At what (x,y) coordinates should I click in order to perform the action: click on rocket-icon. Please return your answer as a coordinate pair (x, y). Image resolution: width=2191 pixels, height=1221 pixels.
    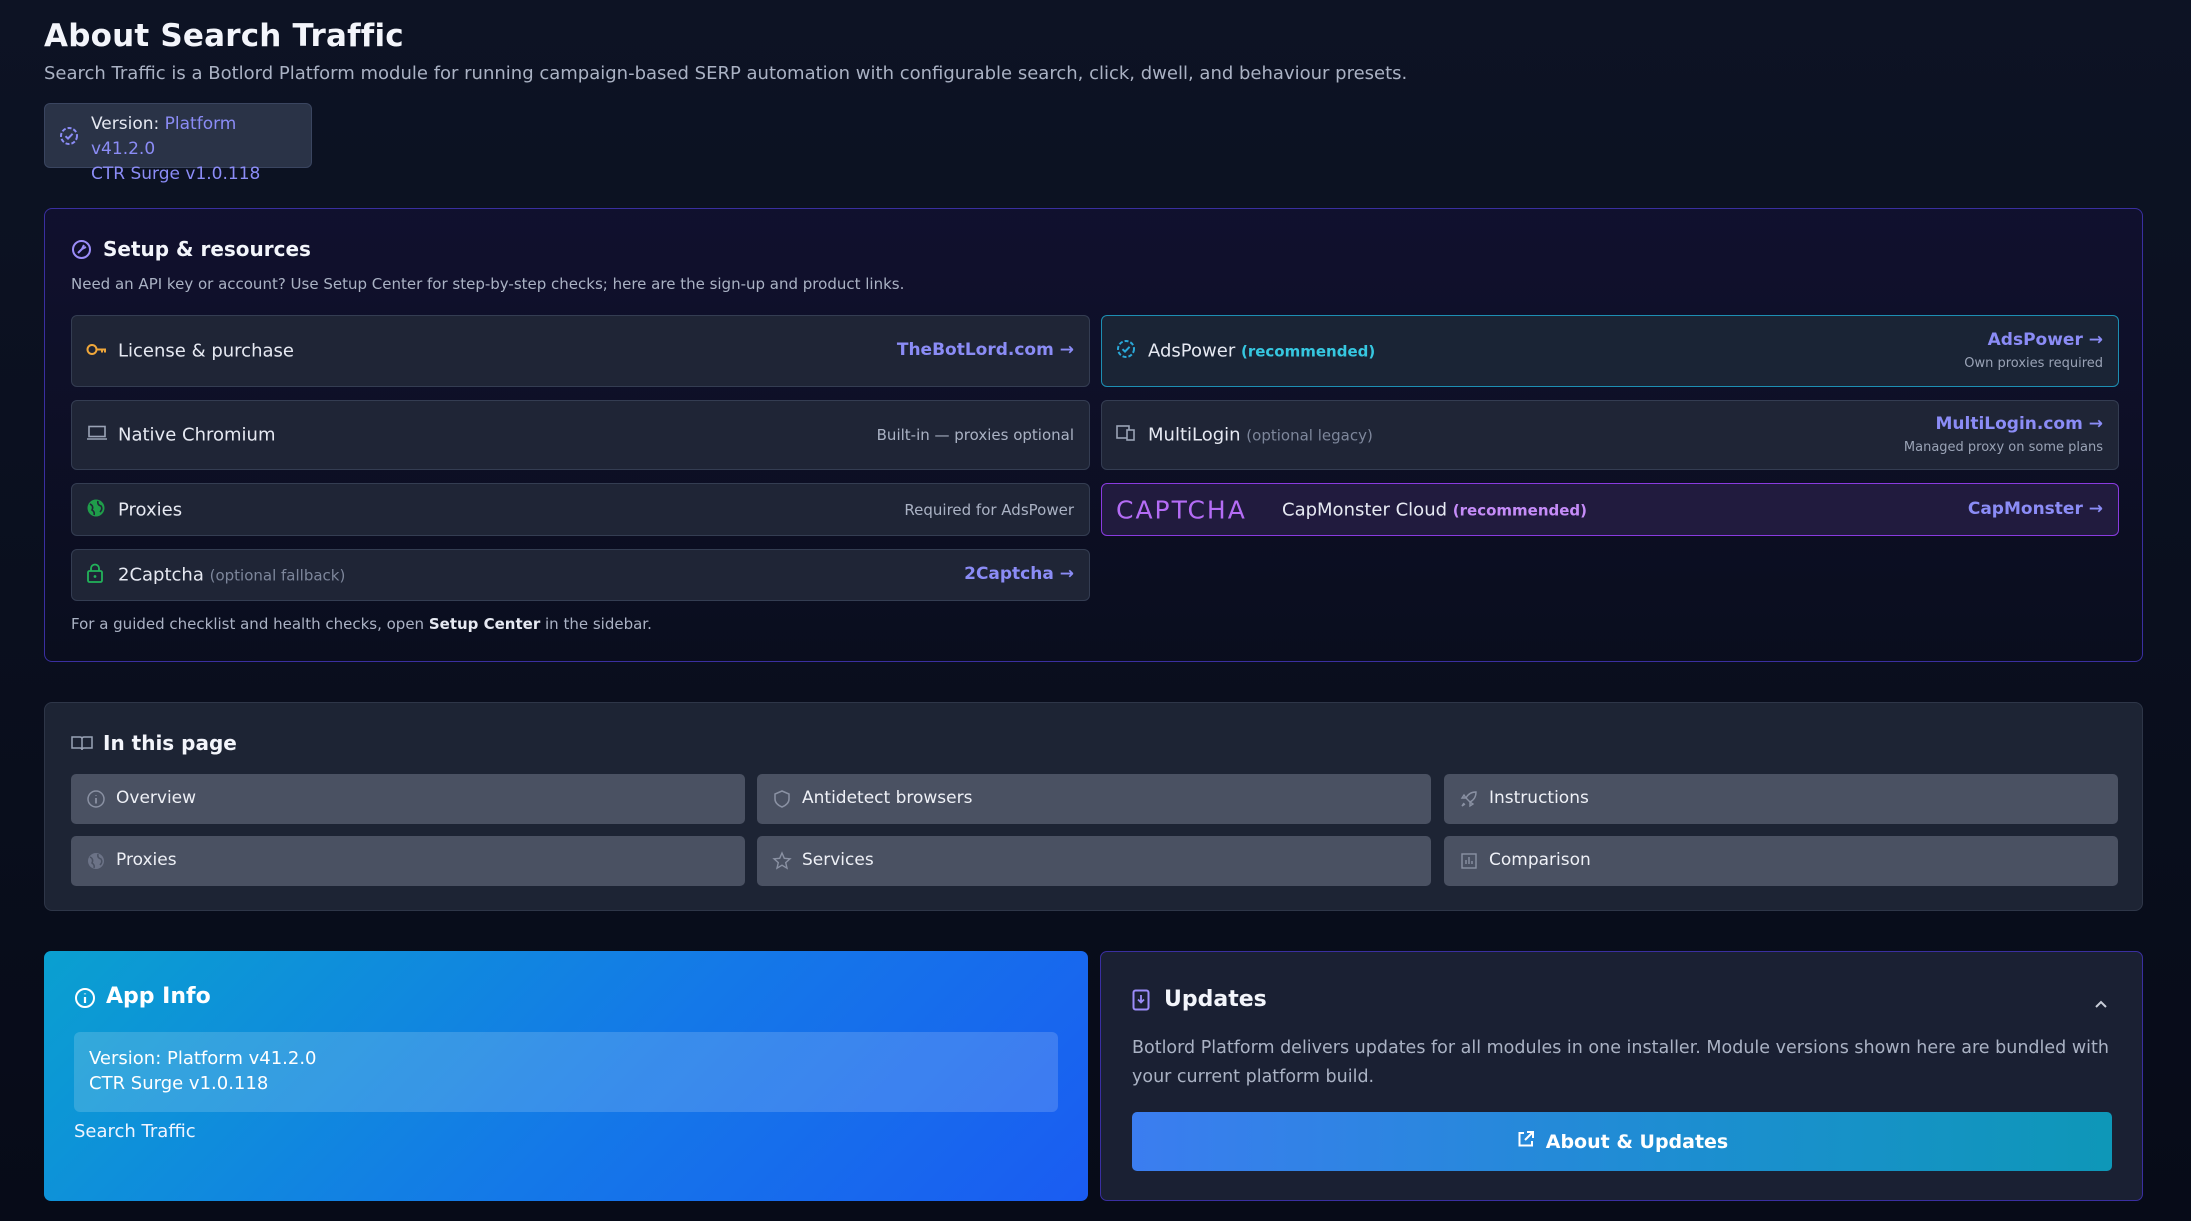
    Looking at the image, I should click on (1469, 801).